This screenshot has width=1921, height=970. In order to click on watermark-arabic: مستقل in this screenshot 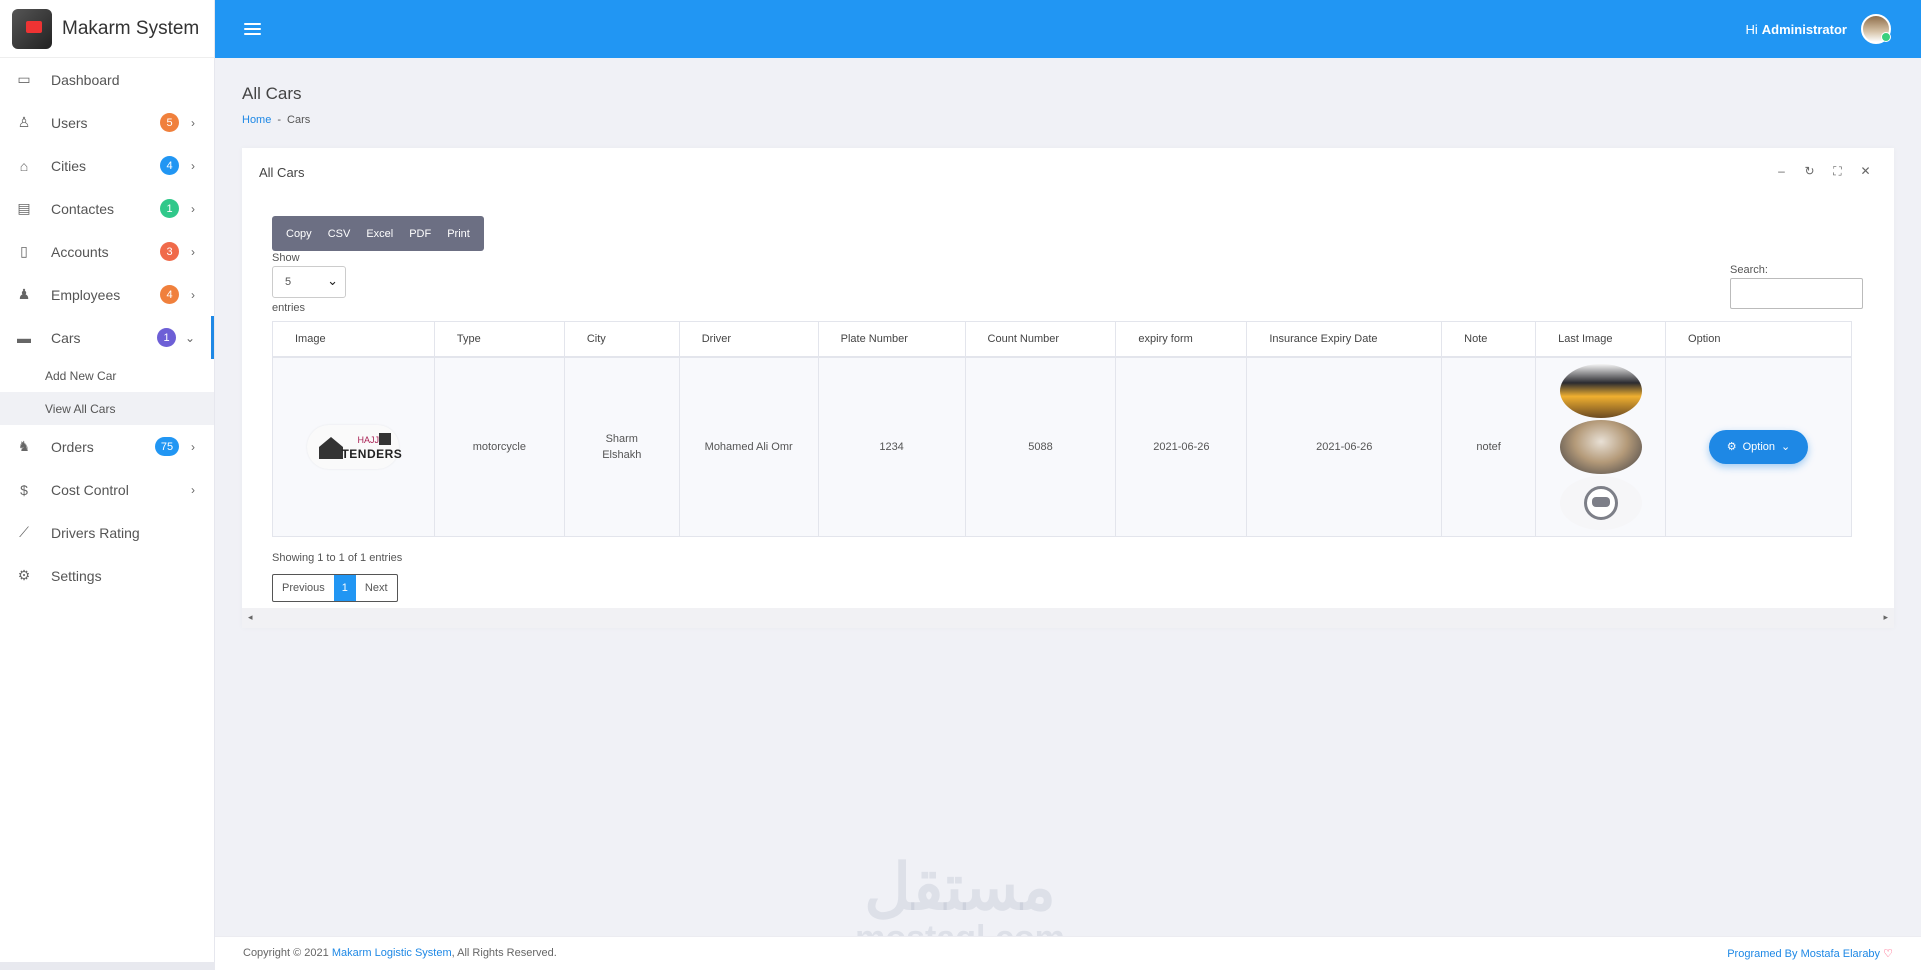, I will do `click(960, 887)`.